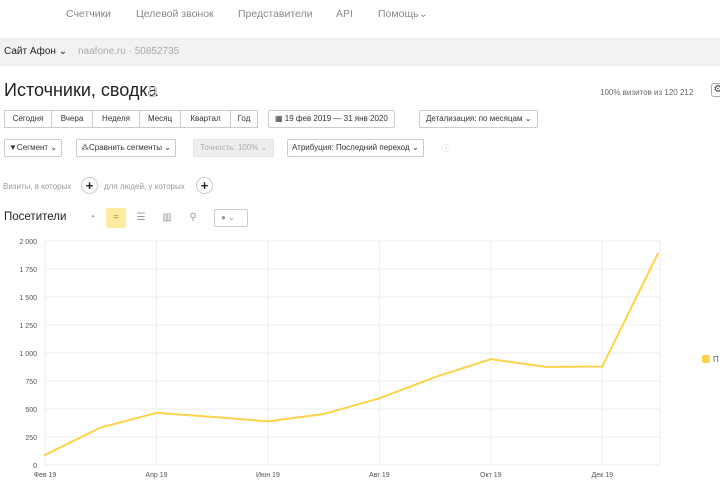  Describe the element at coordinates (31, 438) in the screenshot. I see `y-tick-label: 250` at that location.